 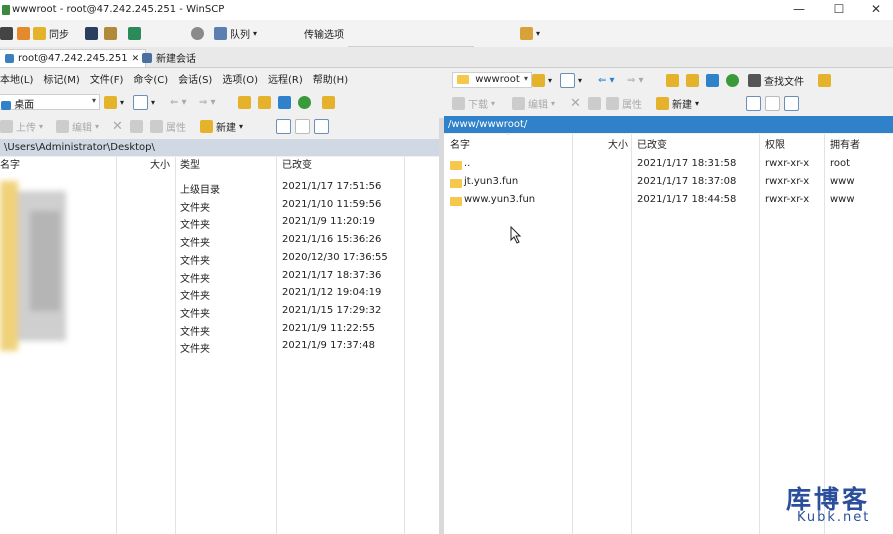 What do you see at coordinates (845, 145) in the screenshot?
I see `col-header-owner: 拥有者` at bounding box center [845, 145].